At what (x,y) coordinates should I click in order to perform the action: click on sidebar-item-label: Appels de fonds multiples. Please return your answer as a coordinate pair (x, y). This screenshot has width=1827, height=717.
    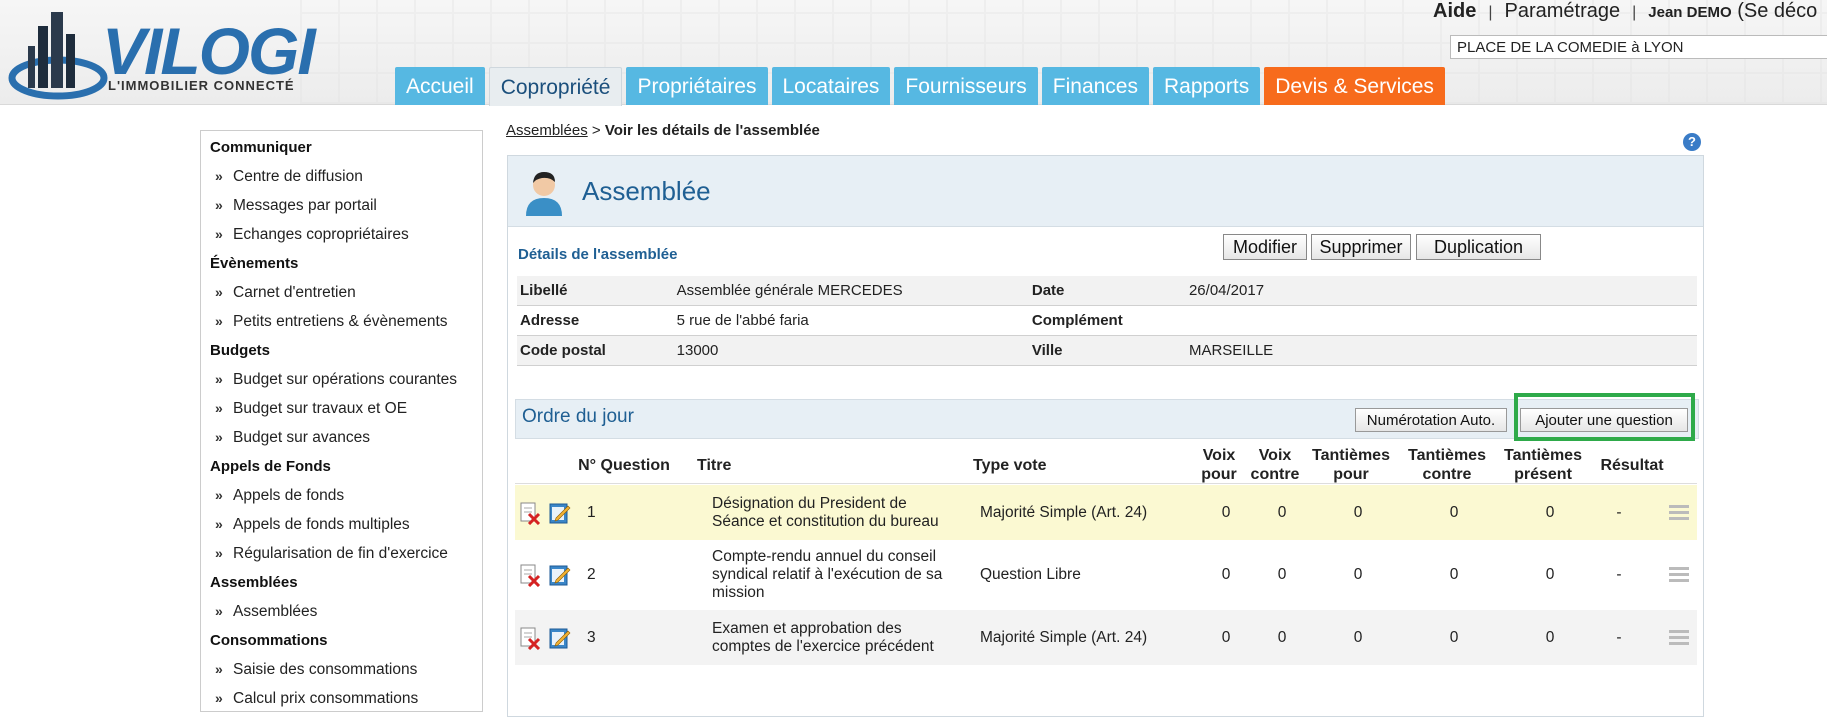
    Looking at the image, I should click on (321, 524).